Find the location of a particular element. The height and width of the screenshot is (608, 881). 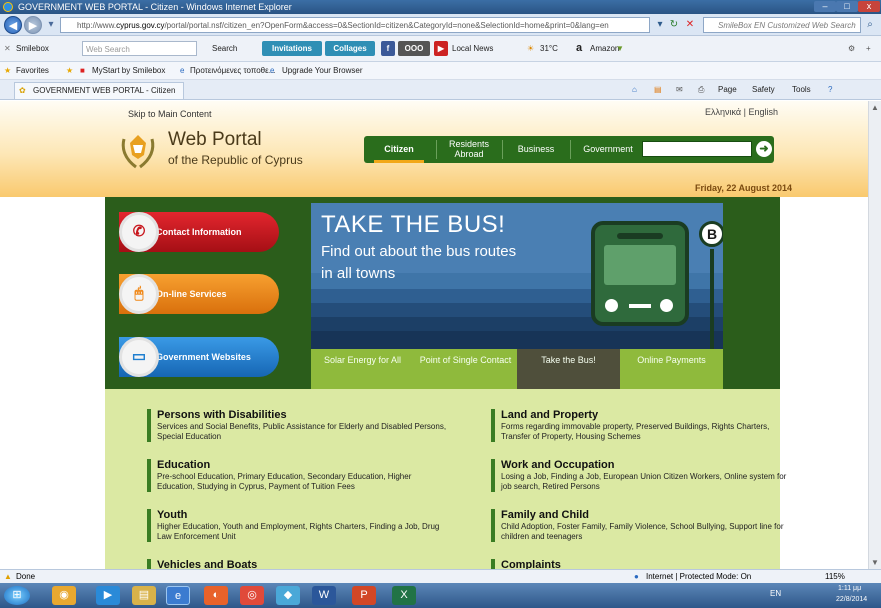

cyprus-emblem-icon is located at coordinates (138, 152).